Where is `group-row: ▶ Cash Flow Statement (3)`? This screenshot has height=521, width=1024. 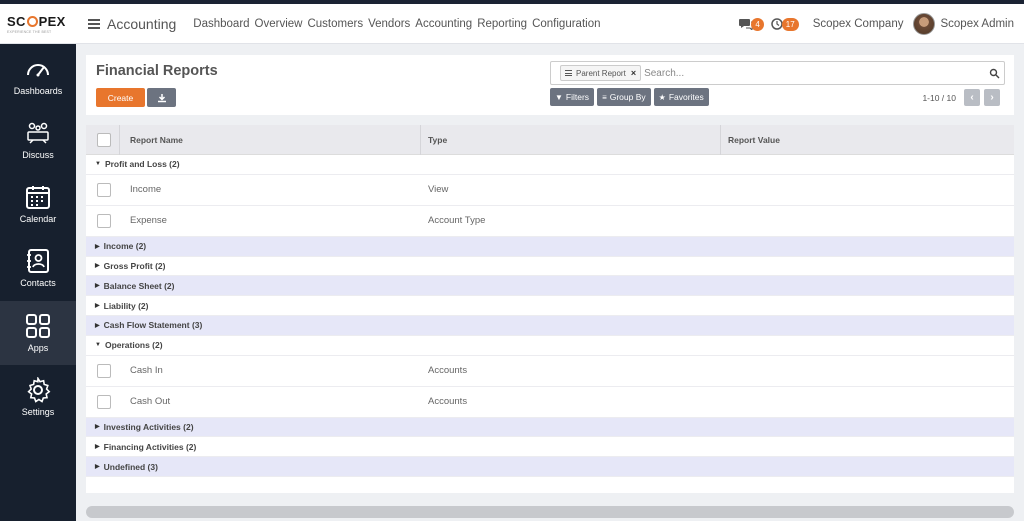
group-row: ▶ Cash Flow Statement (3) is located at coordinates (550, 325).